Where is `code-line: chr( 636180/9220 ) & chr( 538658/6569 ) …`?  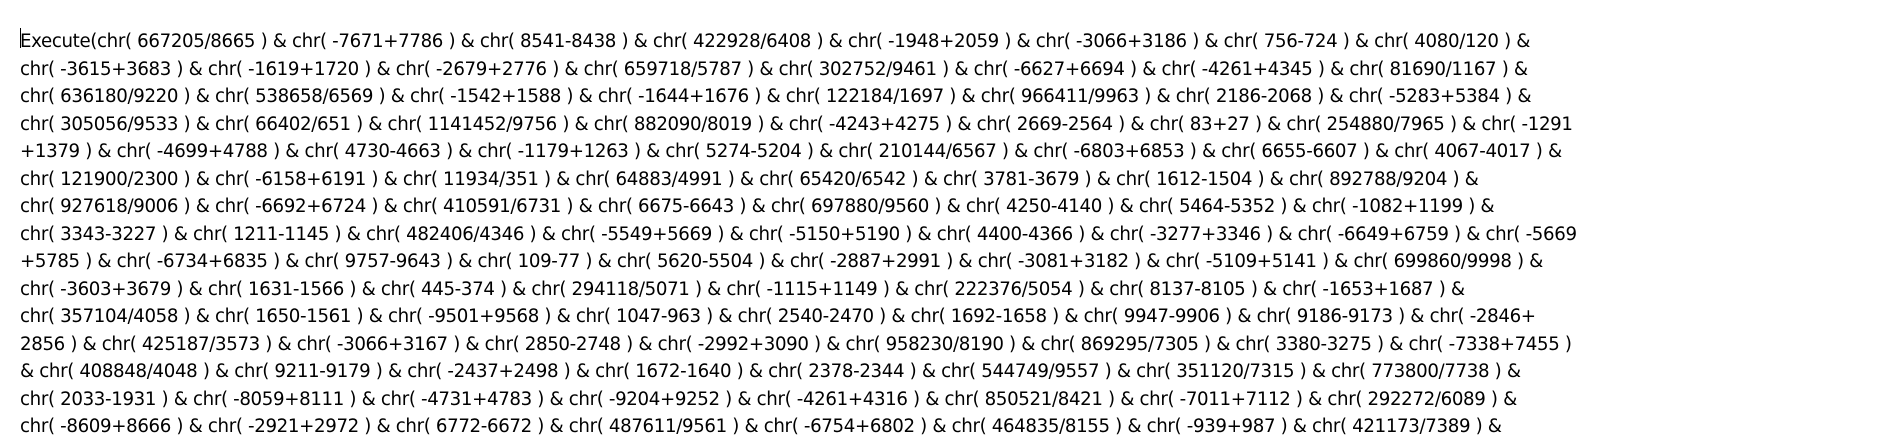
code-line: chr( 636180/9220 ) & chr( 538658/6569 ) … is located at coordinates (776, 96).